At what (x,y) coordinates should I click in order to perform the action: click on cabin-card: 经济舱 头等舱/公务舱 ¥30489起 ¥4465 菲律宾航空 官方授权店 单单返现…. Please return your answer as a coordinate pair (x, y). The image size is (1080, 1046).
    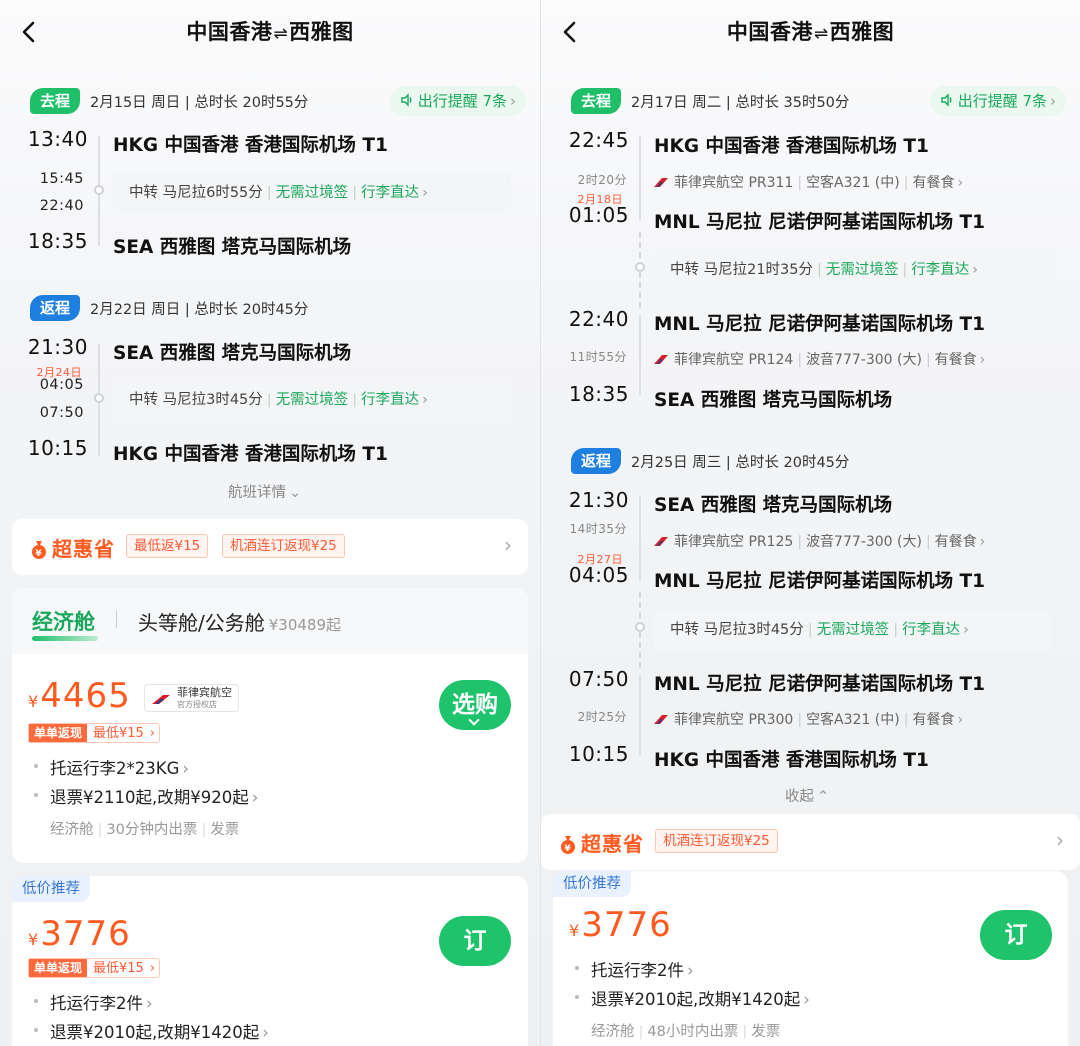
    Looking at the image, I should click on (270, 725).